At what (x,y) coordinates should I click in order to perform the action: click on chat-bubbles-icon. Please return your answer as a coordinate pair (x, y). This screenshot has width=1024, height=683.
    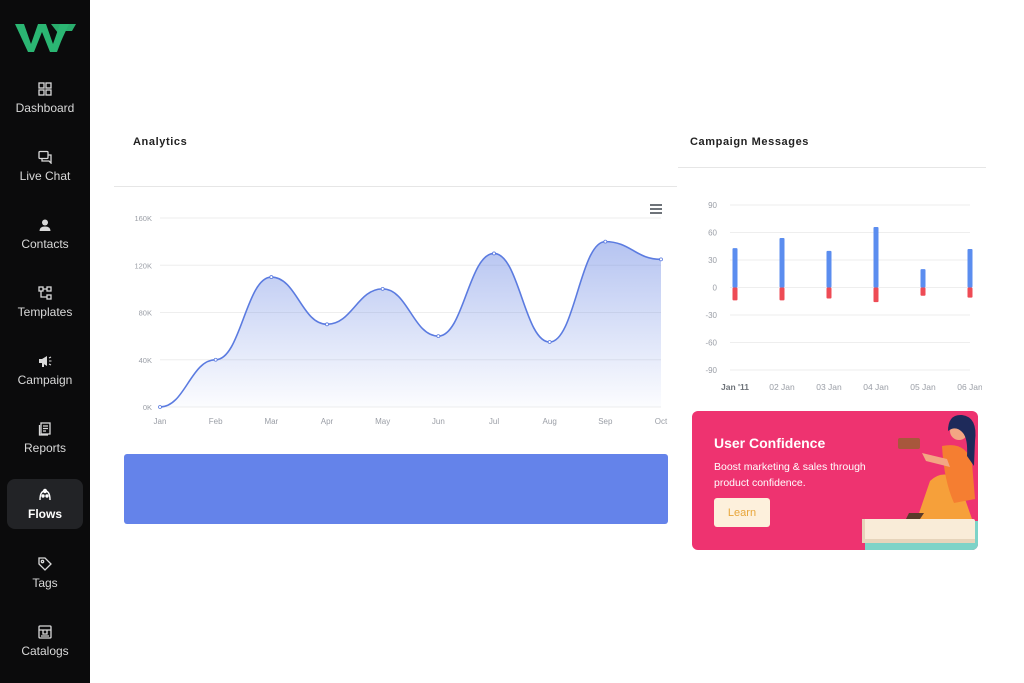
    Looking at the image, I should click on (45, 157).